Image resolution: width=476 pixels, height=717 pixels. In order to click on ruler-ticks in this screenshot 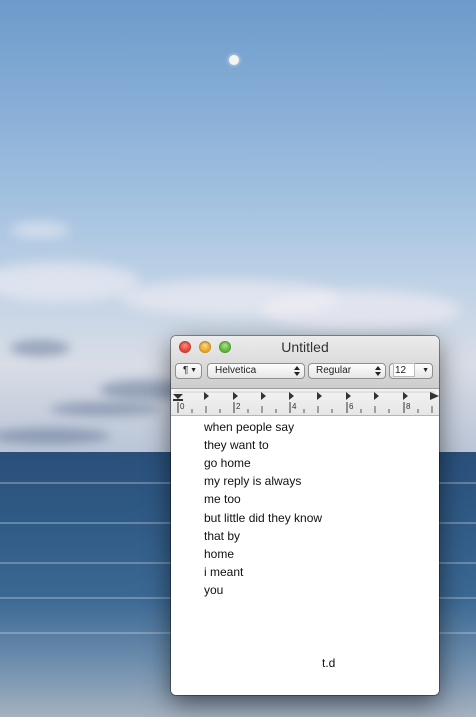, I will do `click(306, 402)`.